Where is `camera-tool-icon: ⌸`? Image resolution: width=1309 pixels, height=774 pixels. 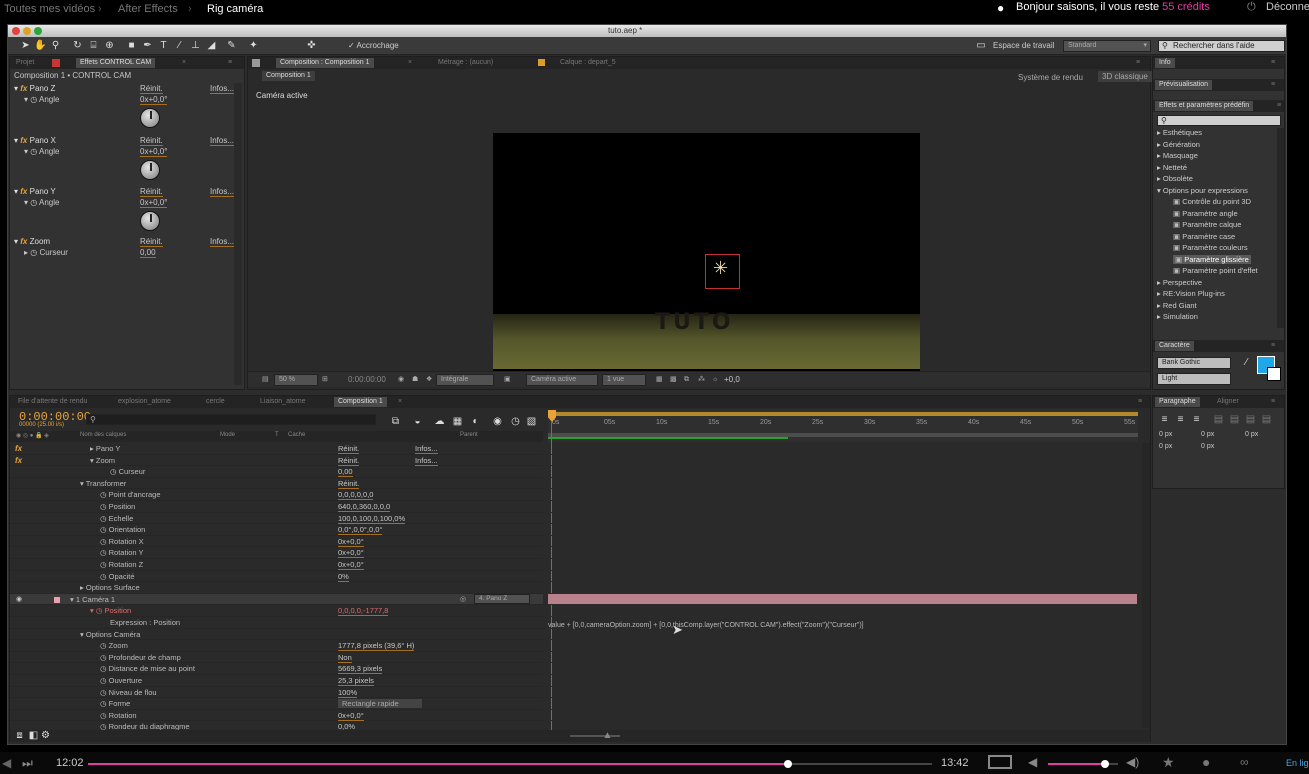
camera-tool-icon: ⌸ is located at coordinates (93, 45).